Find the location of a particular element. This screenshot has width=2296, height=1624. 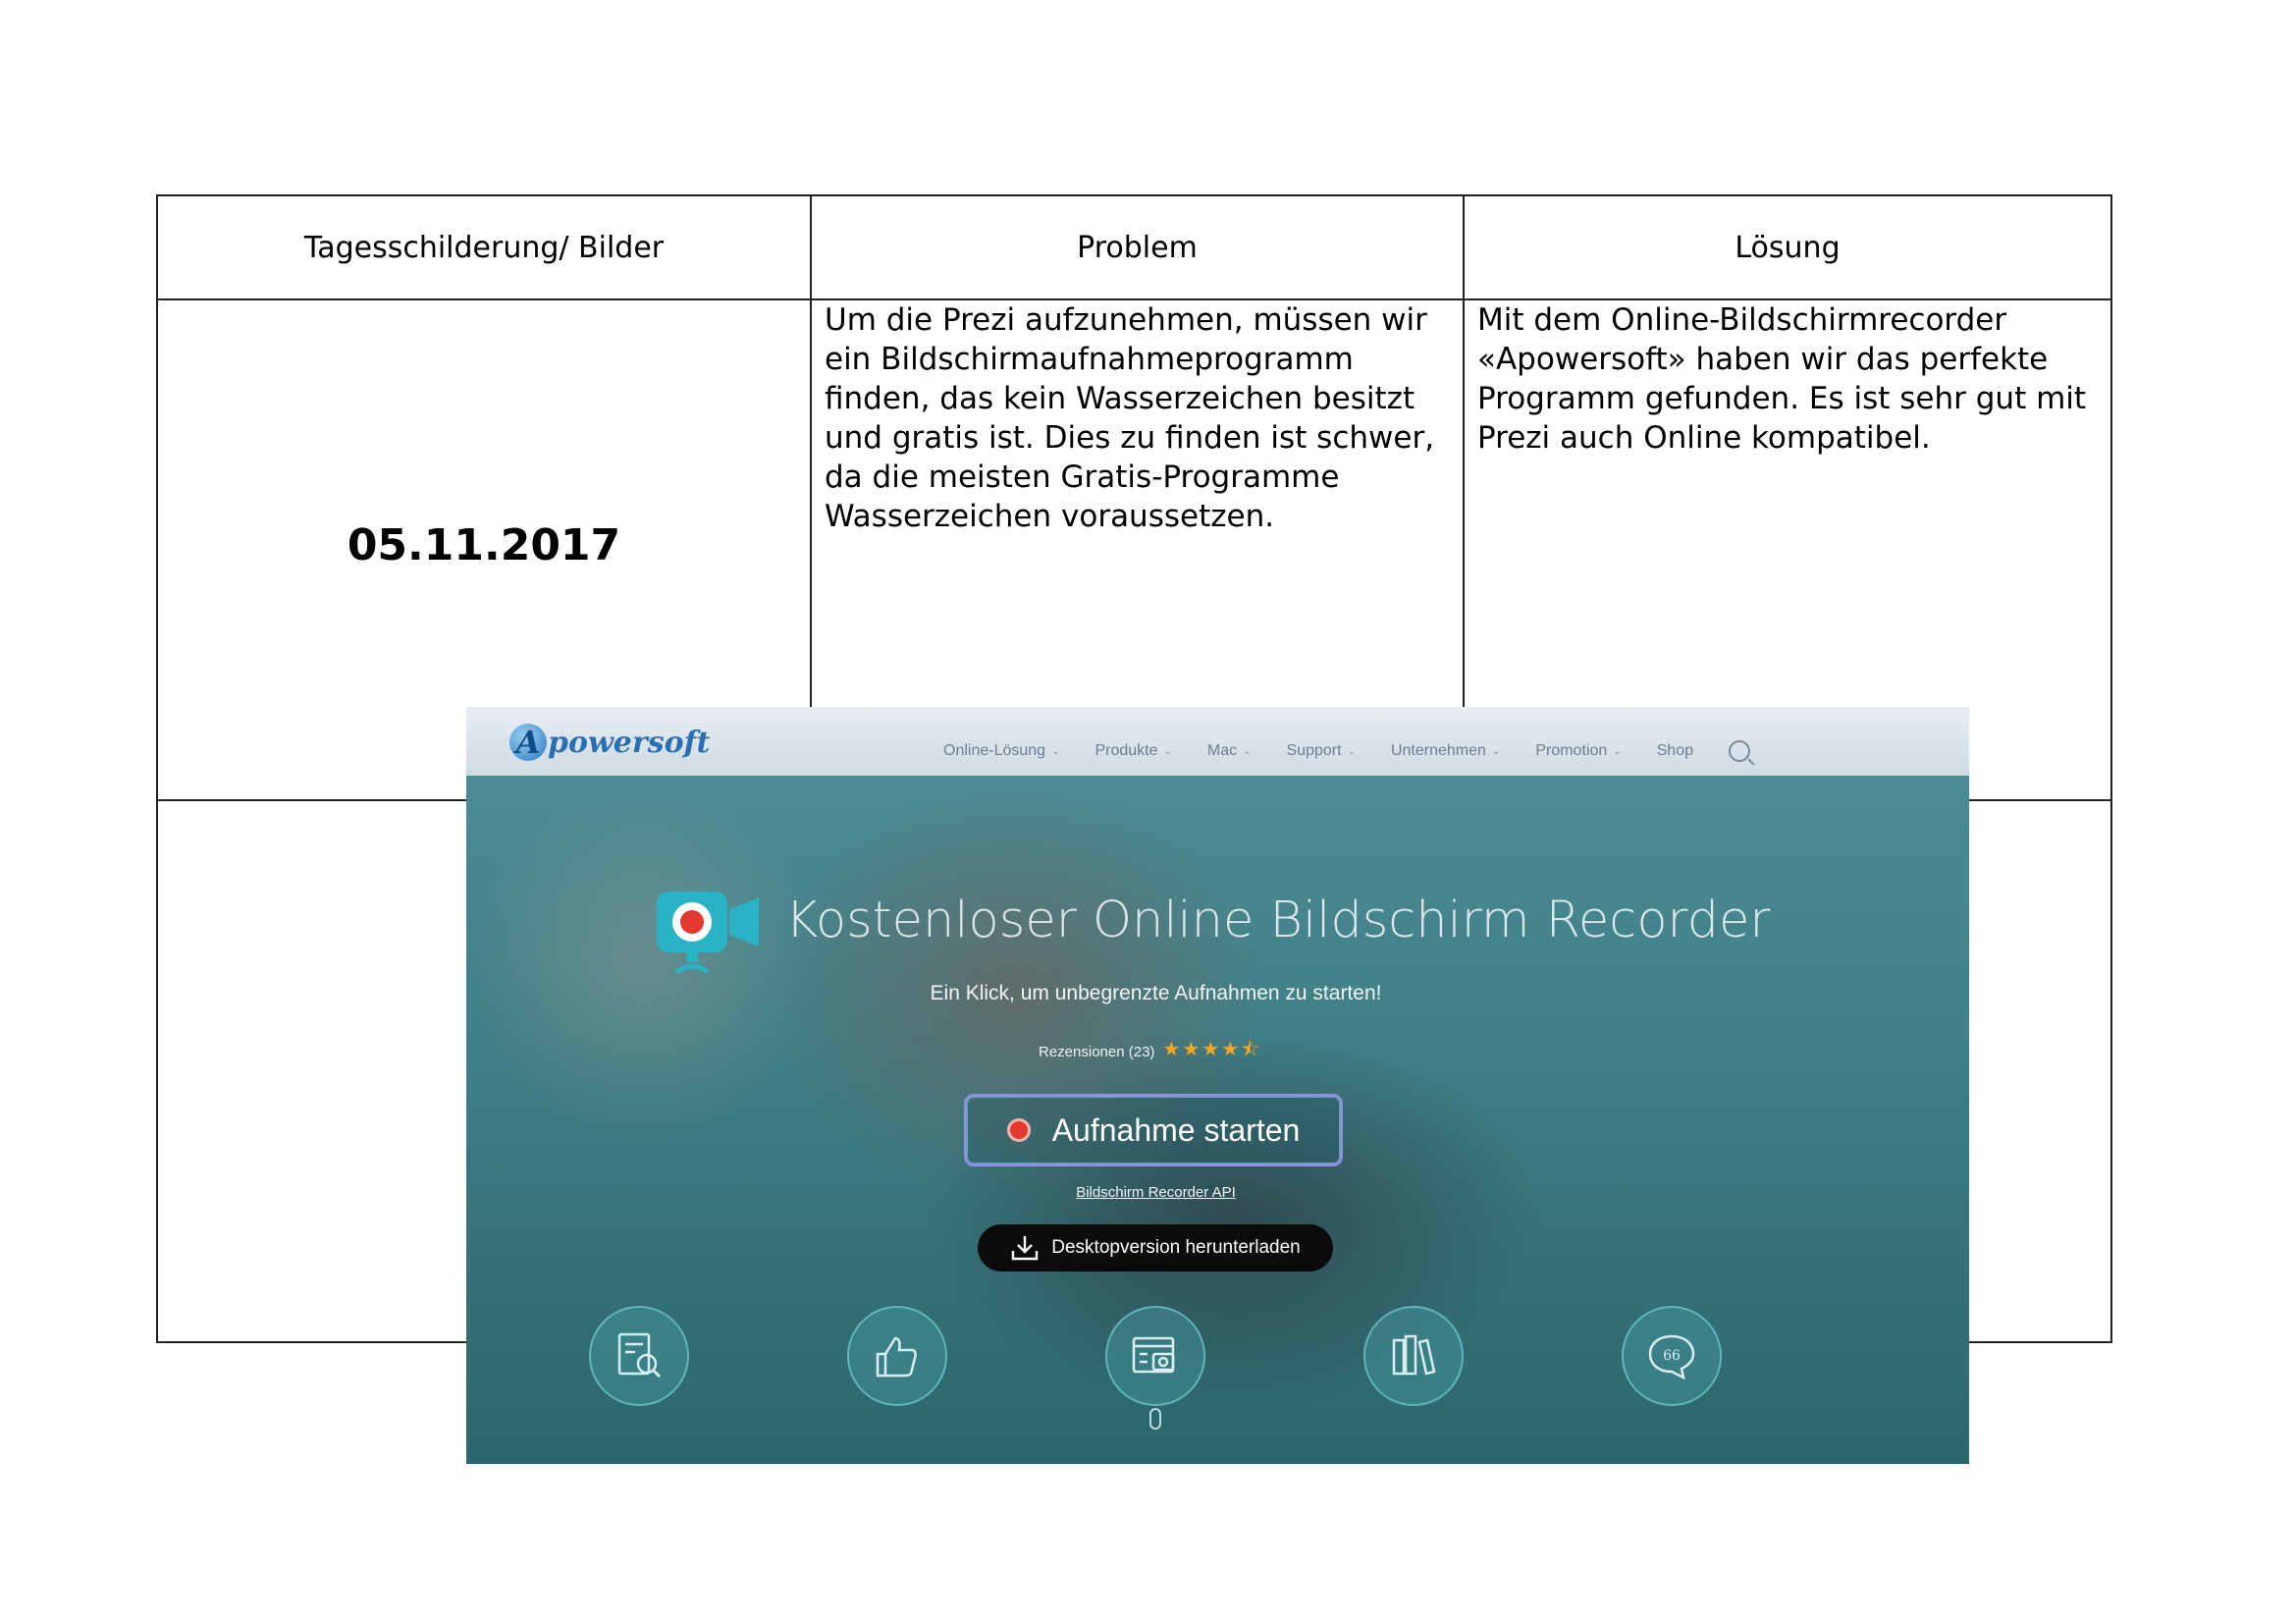

reviews-label: Rezensionen (23) is located at coordinates (1097, 1051).